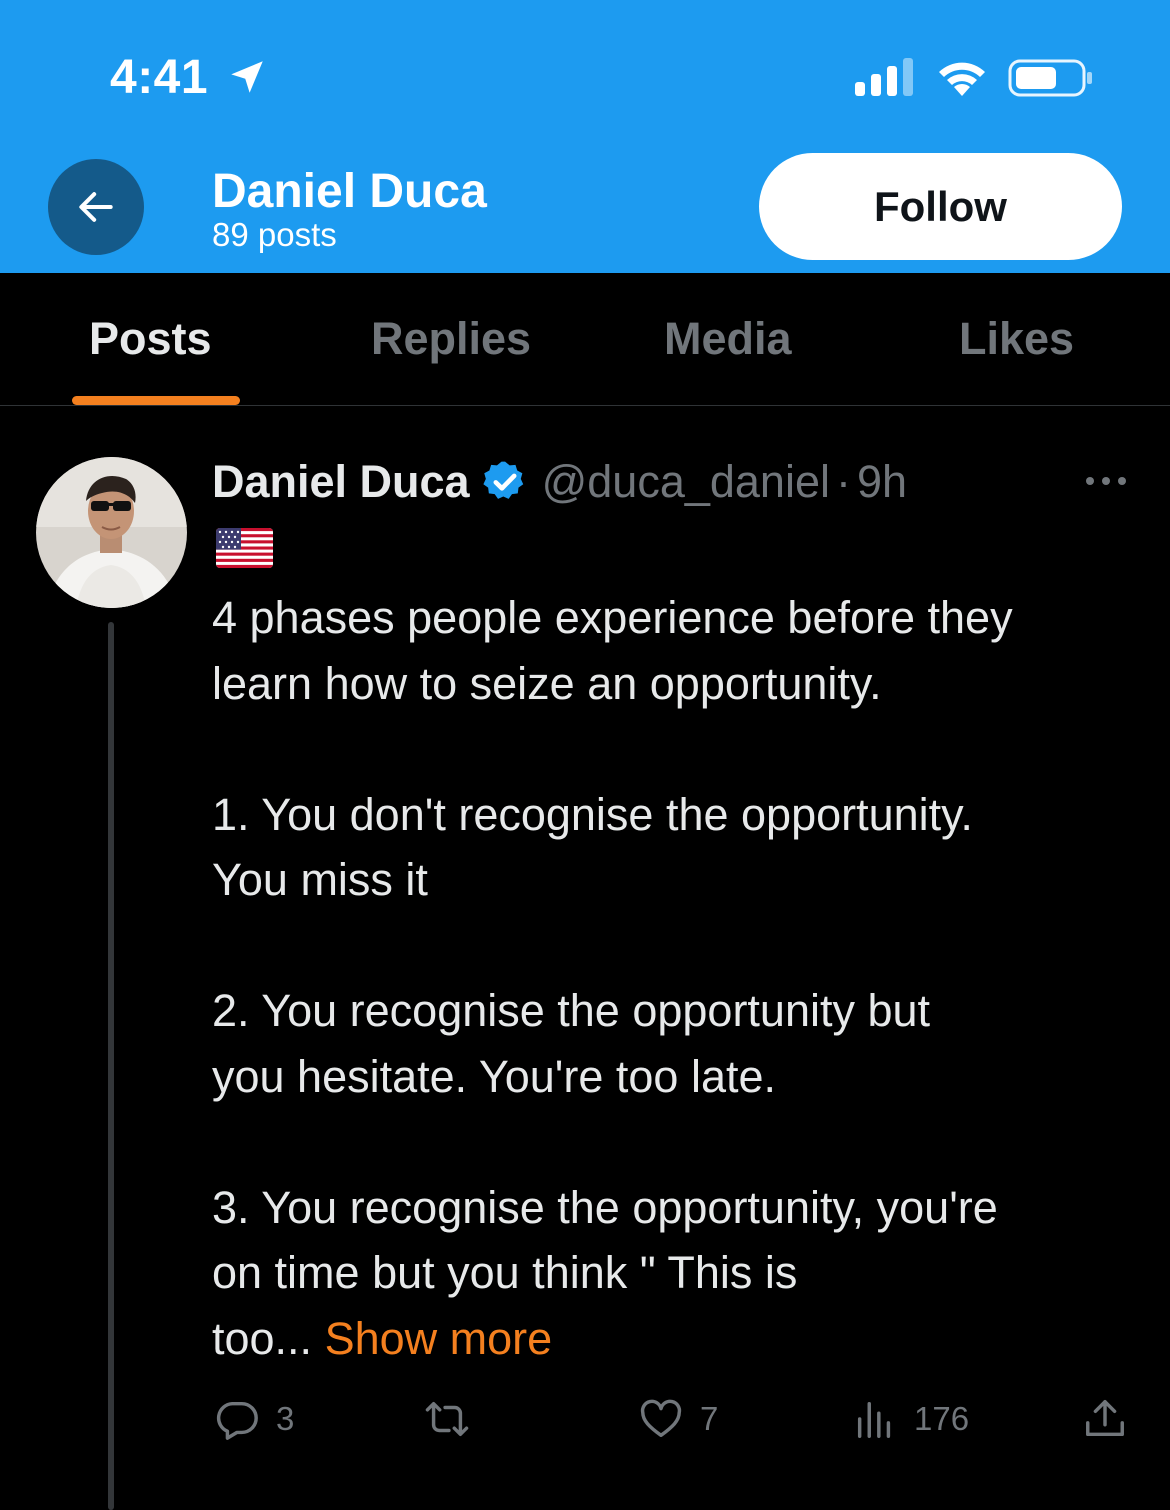 The image size is (1170, 1510). What do you see at coordinates (1106, 481) in the screenshot?
I see `more-options-icon` at bounding box center [1106, 481].